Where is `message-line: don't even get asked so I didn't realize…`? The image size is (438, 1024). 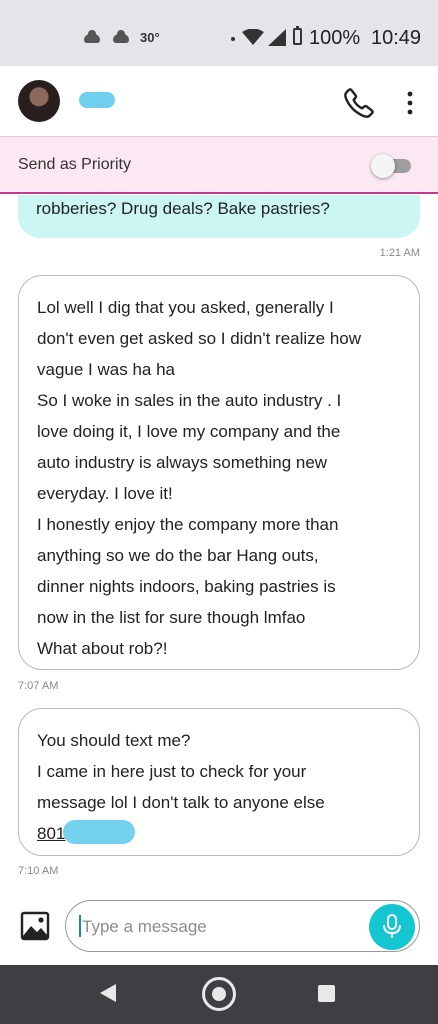
message-line: don't even get asked so I didn't realize… is located at coordinates (199, 338).